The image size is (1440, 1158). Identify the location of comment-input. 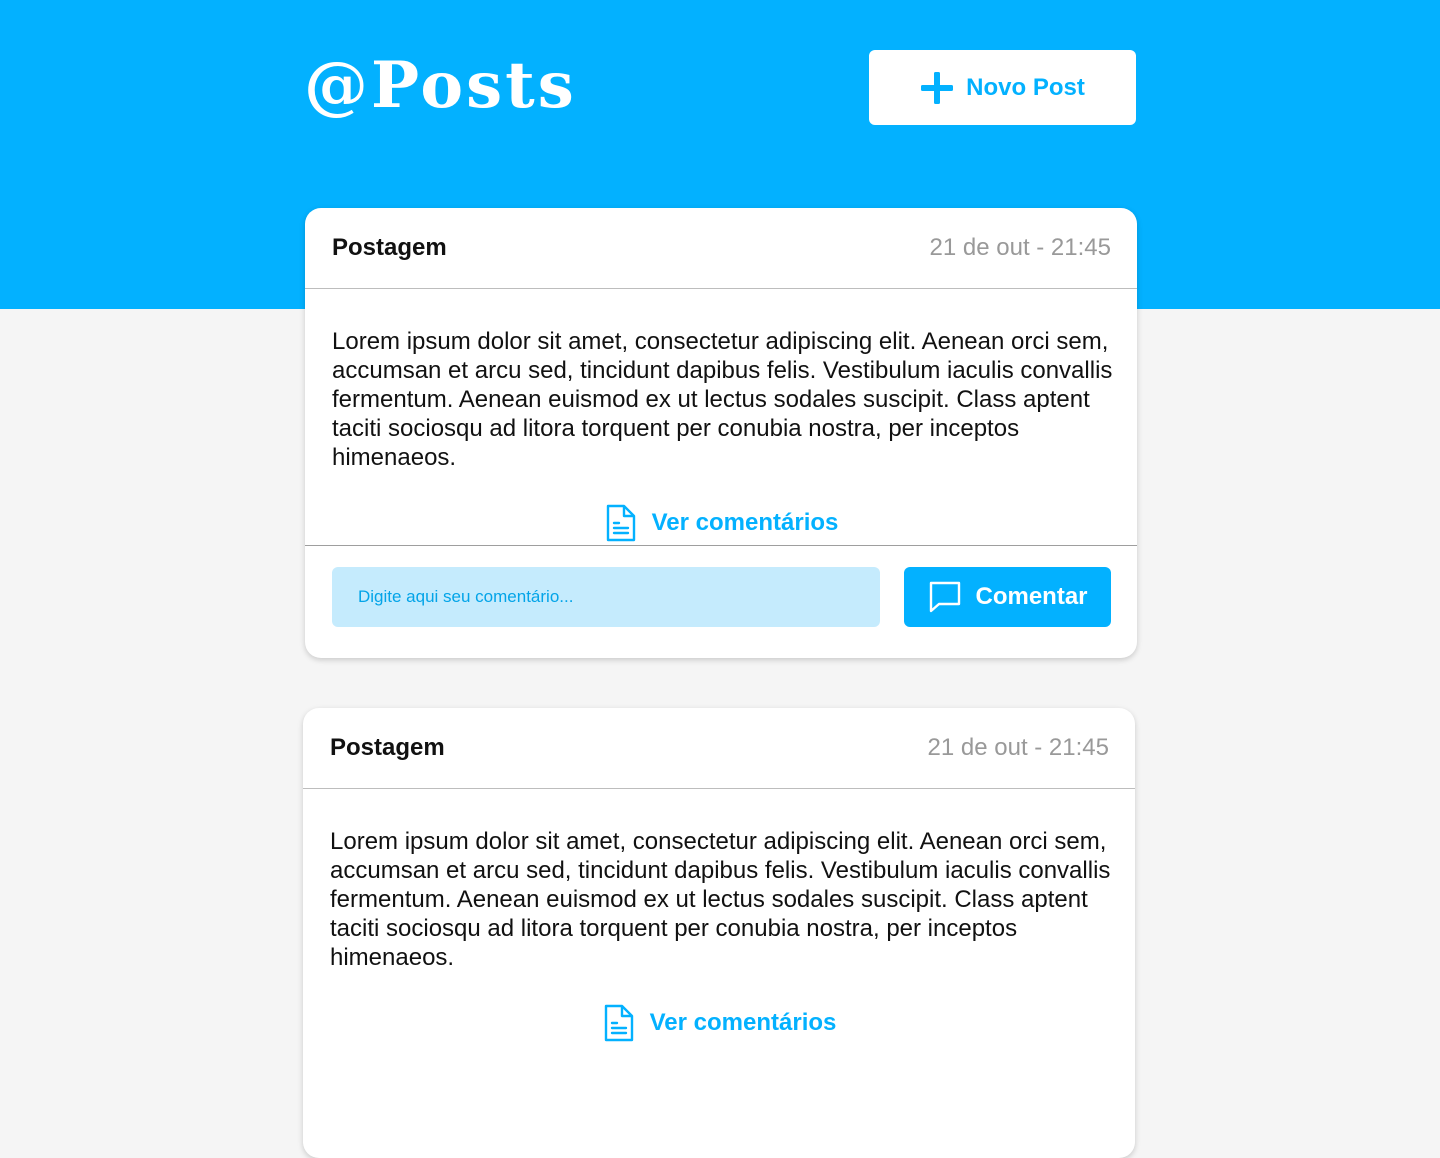
(606, 597).